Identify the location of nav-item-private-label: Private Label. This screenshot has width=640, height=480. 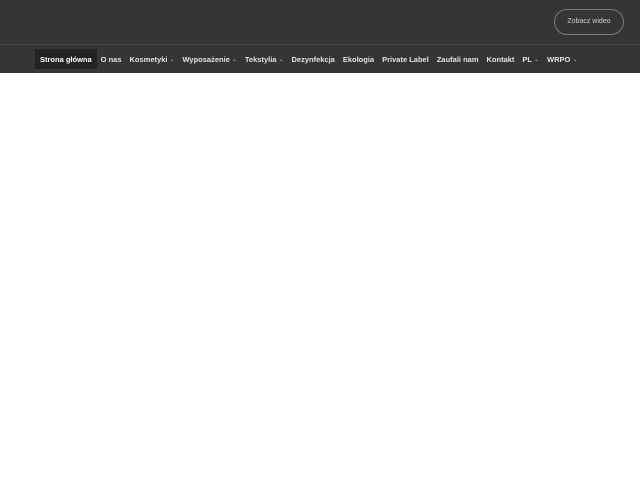
(405, 59).